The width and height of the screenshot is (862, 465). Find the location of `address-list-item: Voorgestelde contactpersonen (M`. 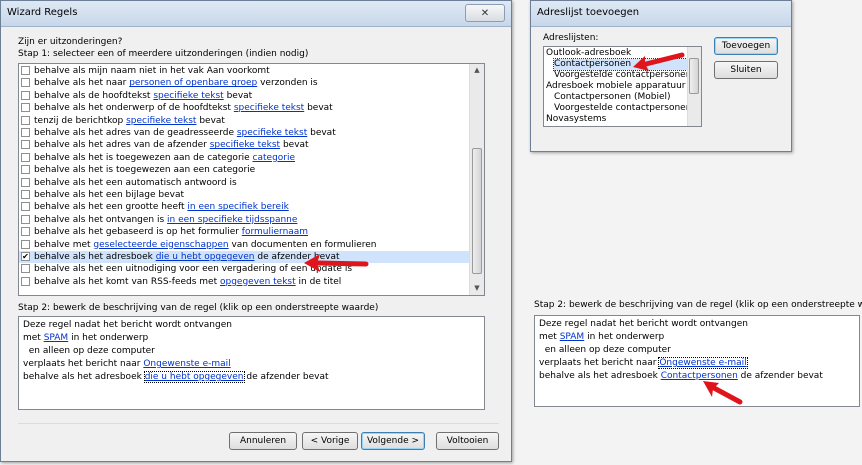

address-list-item: Voorgestelde contactpersonen (M is located at coordinates (627, 108).